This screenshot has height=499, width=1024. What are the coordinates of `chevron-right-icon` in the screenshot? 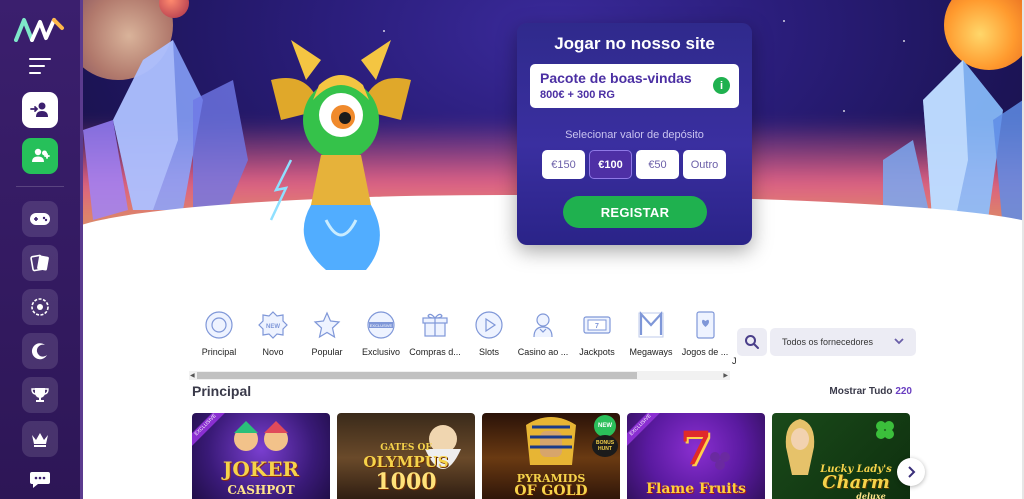 It's located at (912, 472).